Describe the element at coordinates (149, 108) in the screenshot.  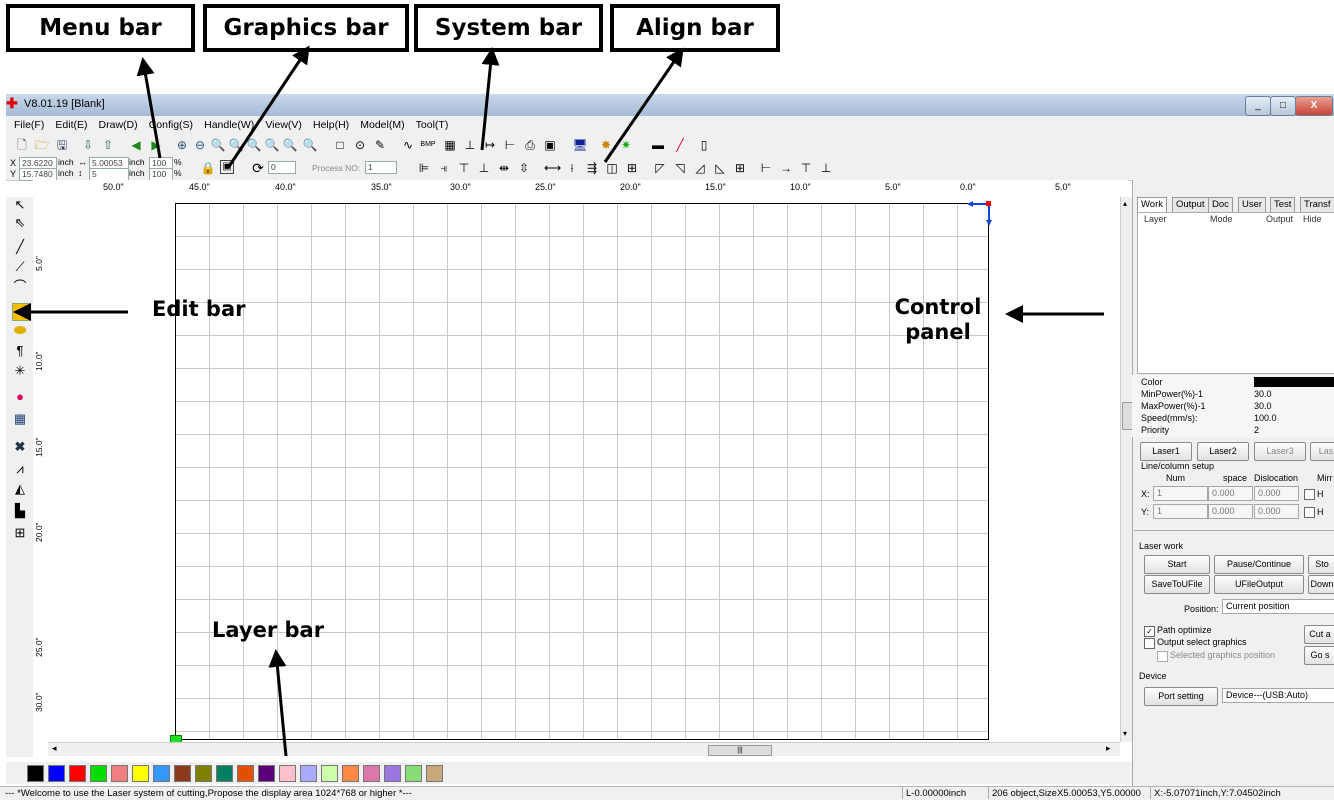
I see `arrow-menu-bar` at that location.